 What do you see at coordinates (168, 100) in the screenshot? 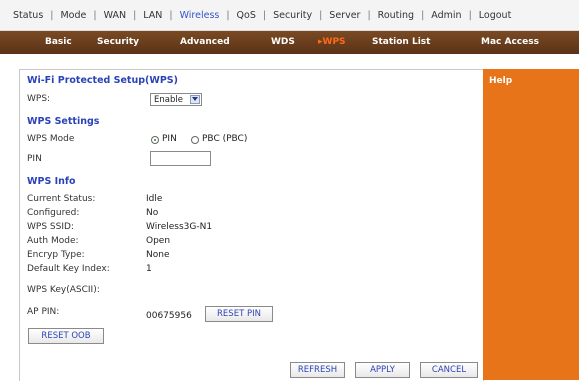
I see `wps-select-value: Enable` at bounding box center [168, 100].